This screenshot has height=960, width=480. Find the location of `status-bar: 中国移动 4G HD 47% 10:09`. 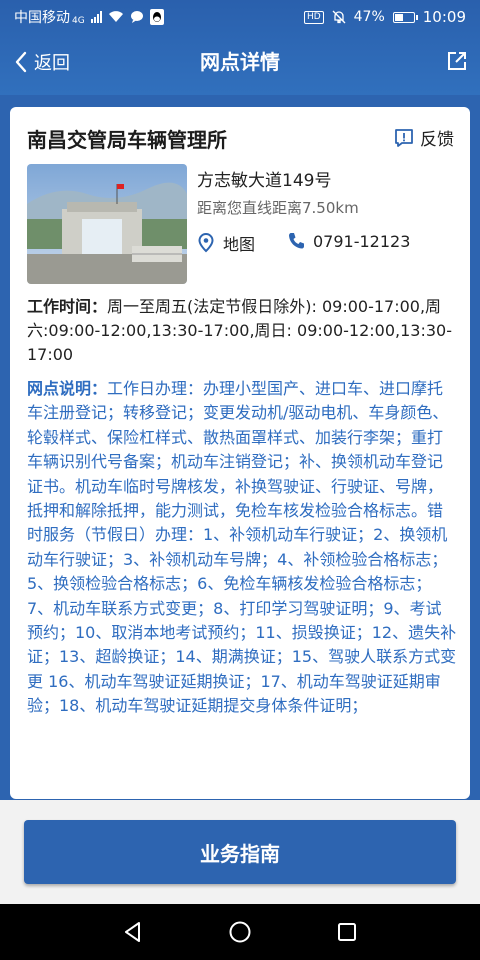

status-bar: 中国移动 4G HD 47% 10:09 is located at coordinates (240, 17).